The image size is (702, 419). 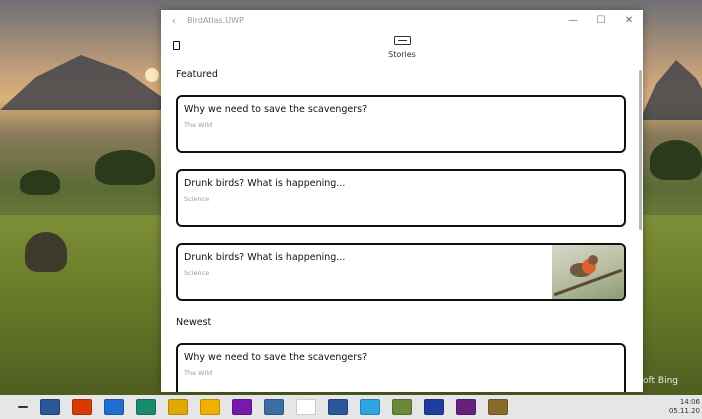 What do you see at coordinates (46, 252) in the screenshot?
I see `elephant` at bounding box center [46, 252].